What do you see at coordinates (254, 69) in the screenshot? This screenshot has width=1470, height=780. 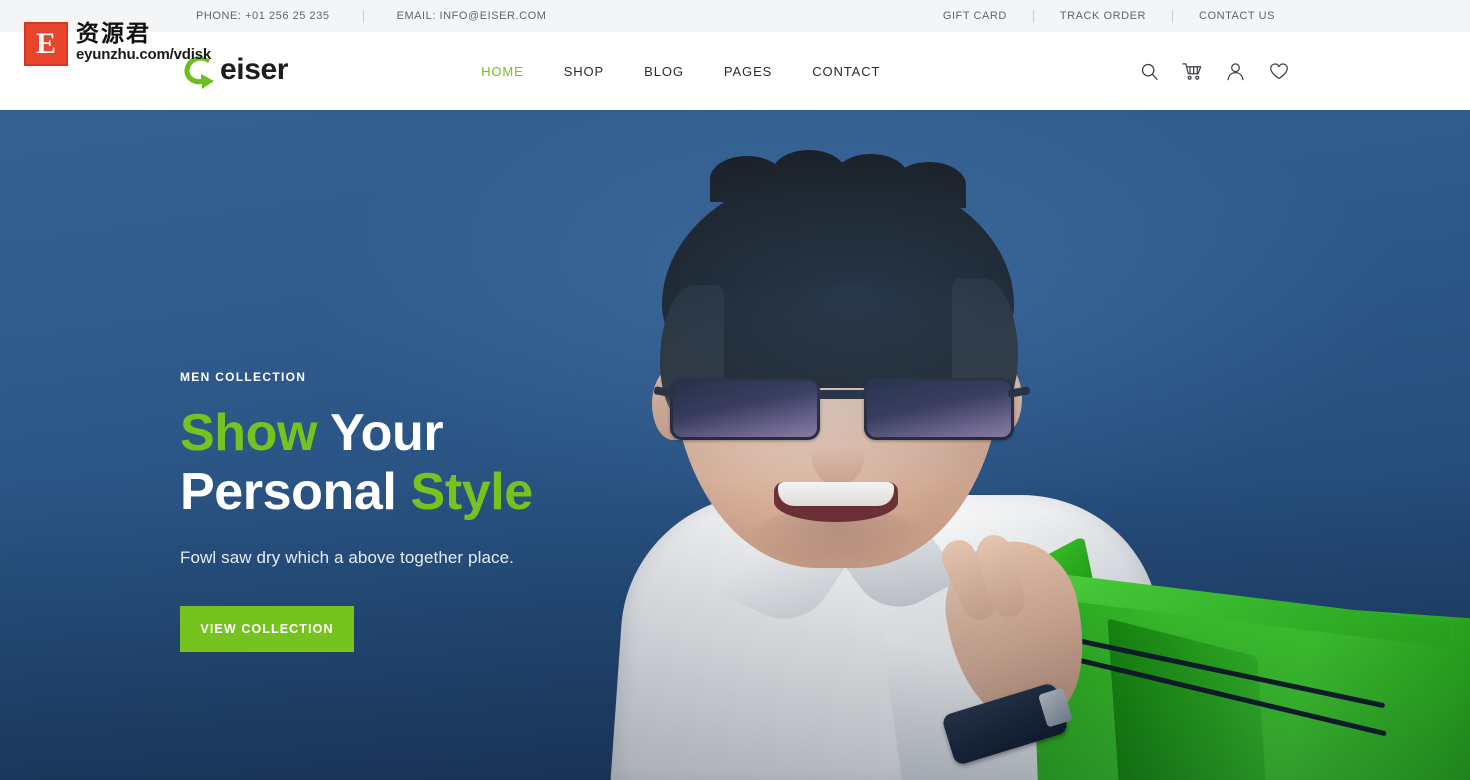 I see `brand-name: eiser` at bounding box center [254, 69].